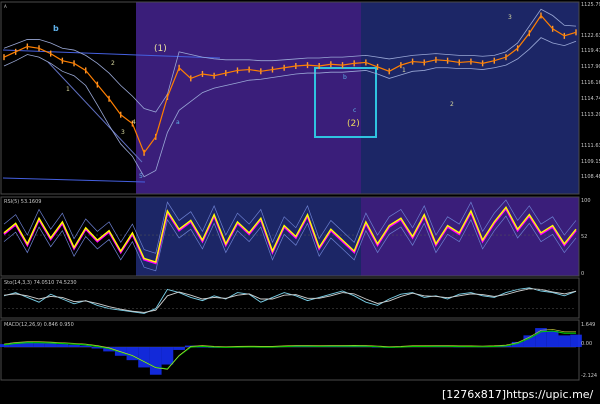  What do you see at coordinates (590, 51) in the screenshot?
I see `price-tick-label: 1119.47` at bounding box center [590, 51].